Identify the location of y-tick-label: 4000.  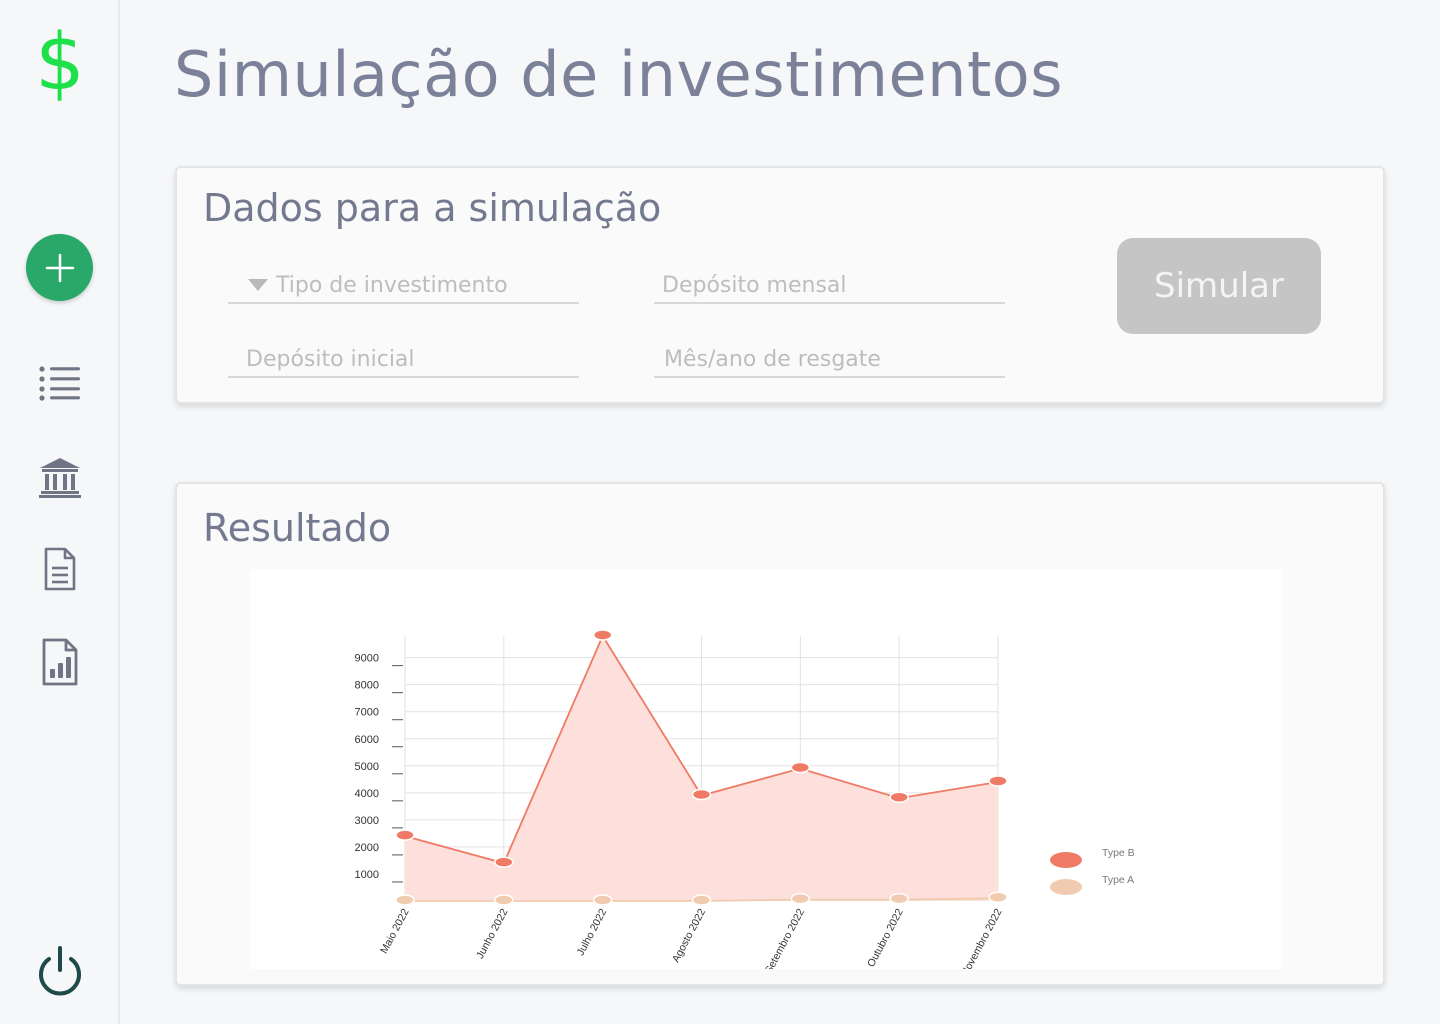
(367, 794).